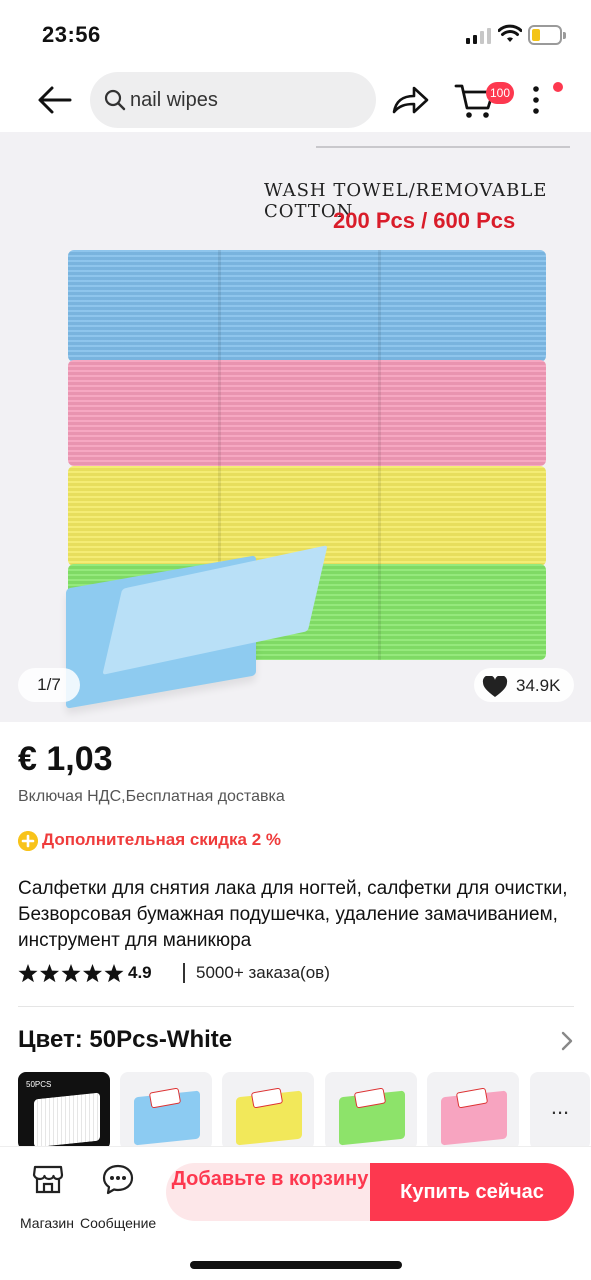 The height and width of the screenshot is (1280, 591). I want to click on orders-count: 5000+ заказа(ов), so click(263, 972).